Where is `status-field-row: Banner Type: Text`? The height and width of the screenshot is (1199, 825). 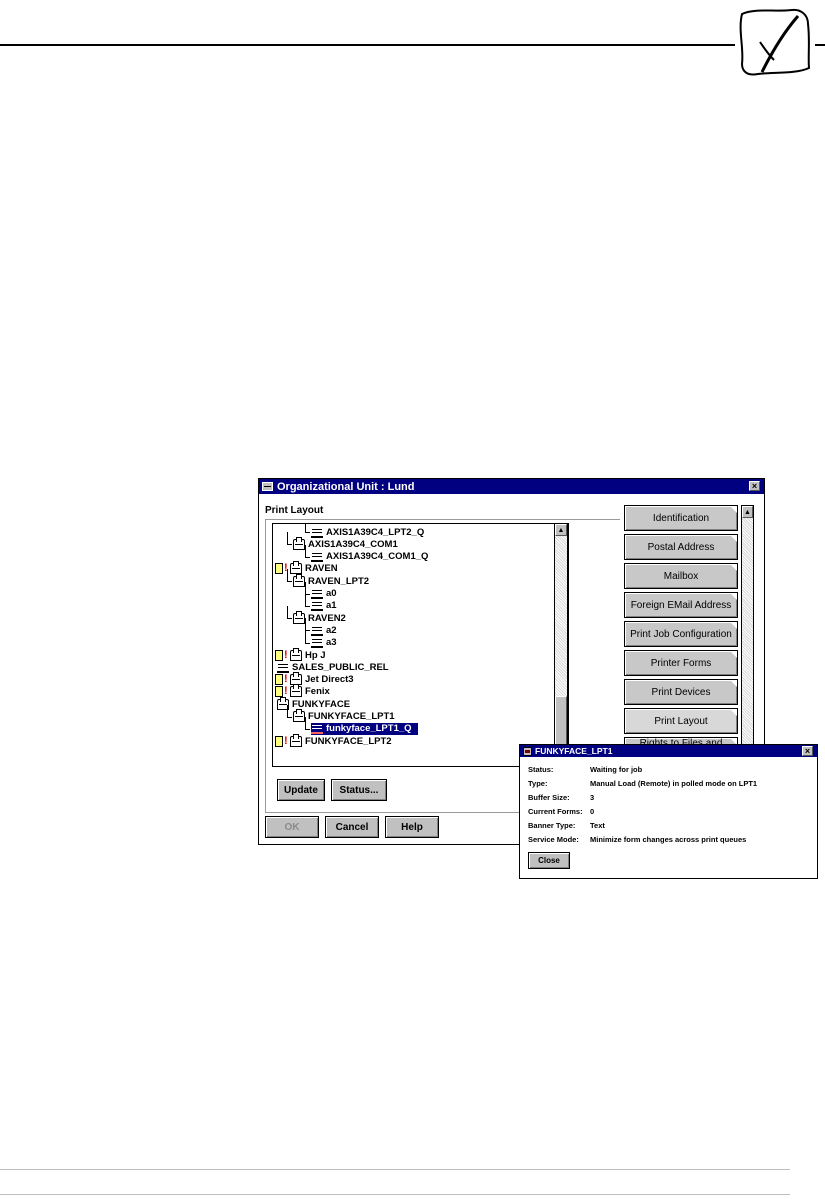
status-field-row: Banner Type: Text is located at coordinates (566, 825).